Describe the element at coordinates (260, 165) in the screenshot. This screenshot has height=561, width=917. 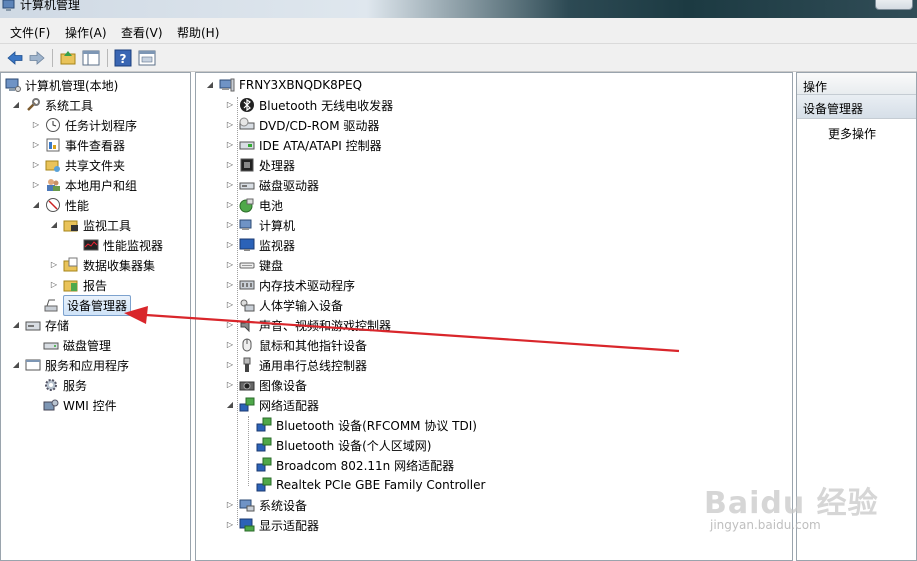
I see `device-category-processor: ▷ 处理器` at that location.